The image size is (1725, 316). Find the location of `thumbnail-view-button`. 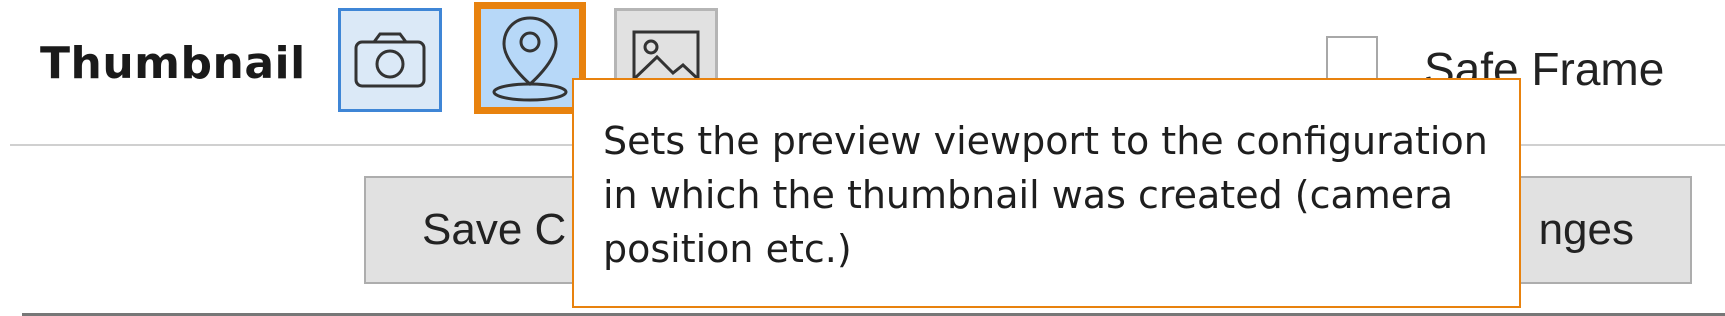

thumbnail-view-button is located at coordinates (530, 58).